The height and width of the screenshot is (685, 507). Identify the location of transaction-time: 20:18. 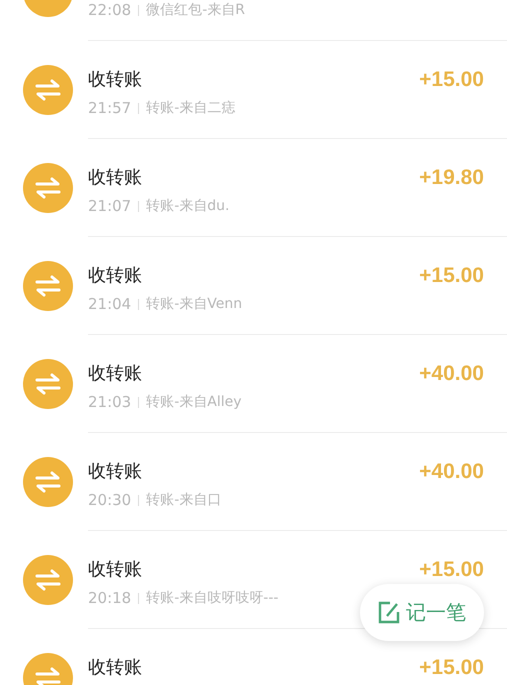
(110, 598).